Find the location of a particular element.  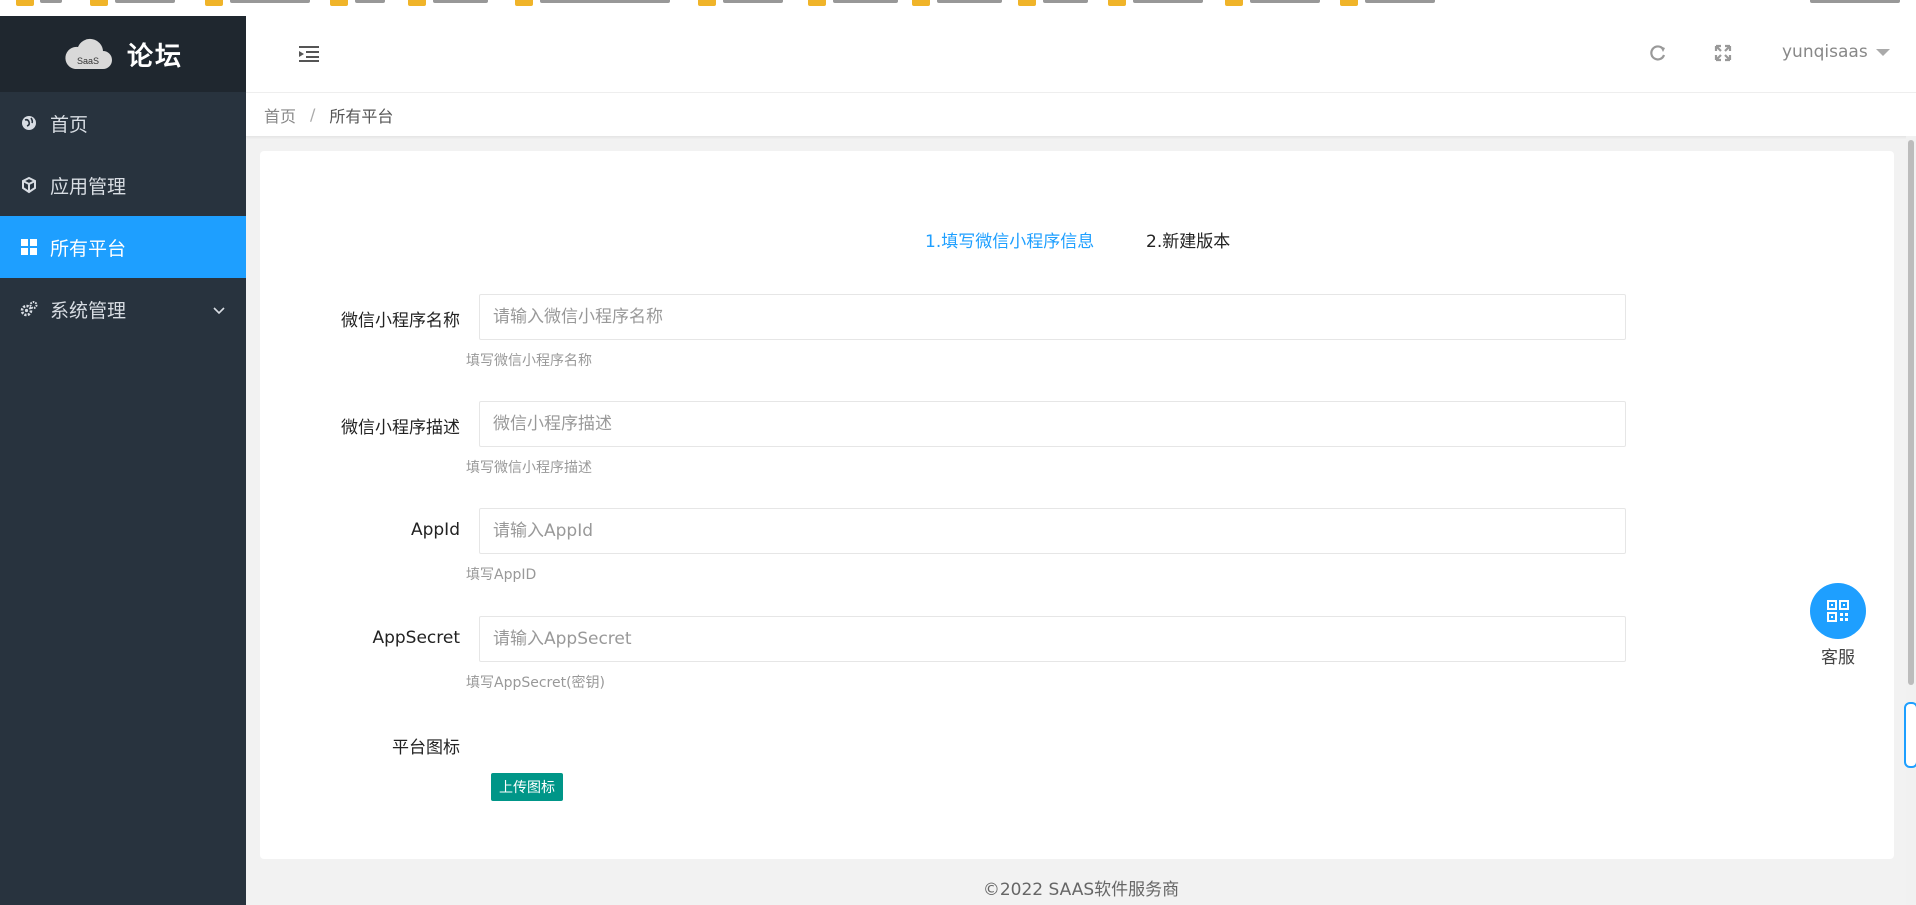

sidebar-item-label: 应用管理 is located at coordinates (88, 186).